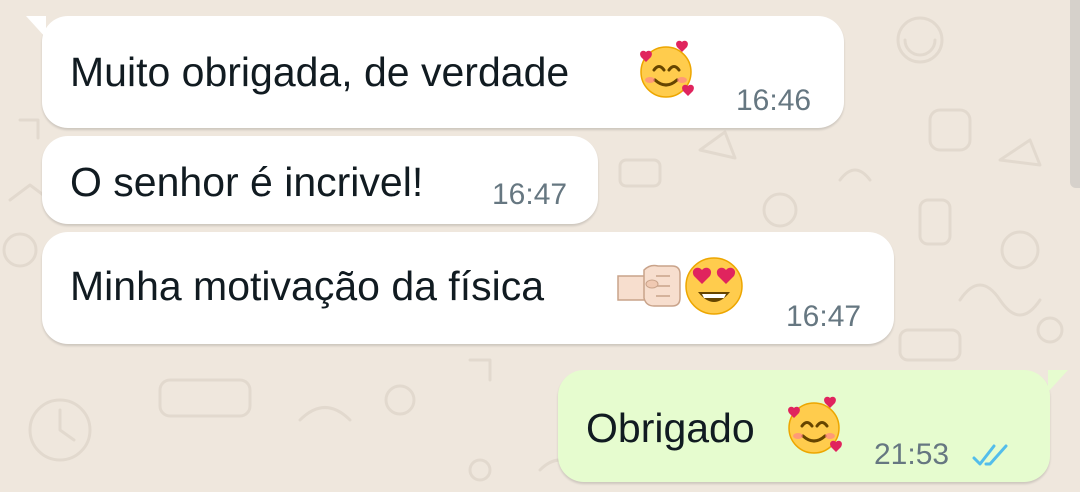  I want to click on message-text: Obrigado, so click(670, 428).